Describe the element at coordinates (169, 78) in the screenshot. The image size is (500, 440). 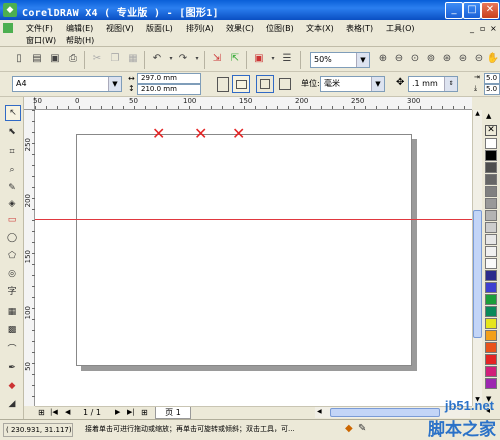
I see `page-width-field: 297.0 mm` at that location.